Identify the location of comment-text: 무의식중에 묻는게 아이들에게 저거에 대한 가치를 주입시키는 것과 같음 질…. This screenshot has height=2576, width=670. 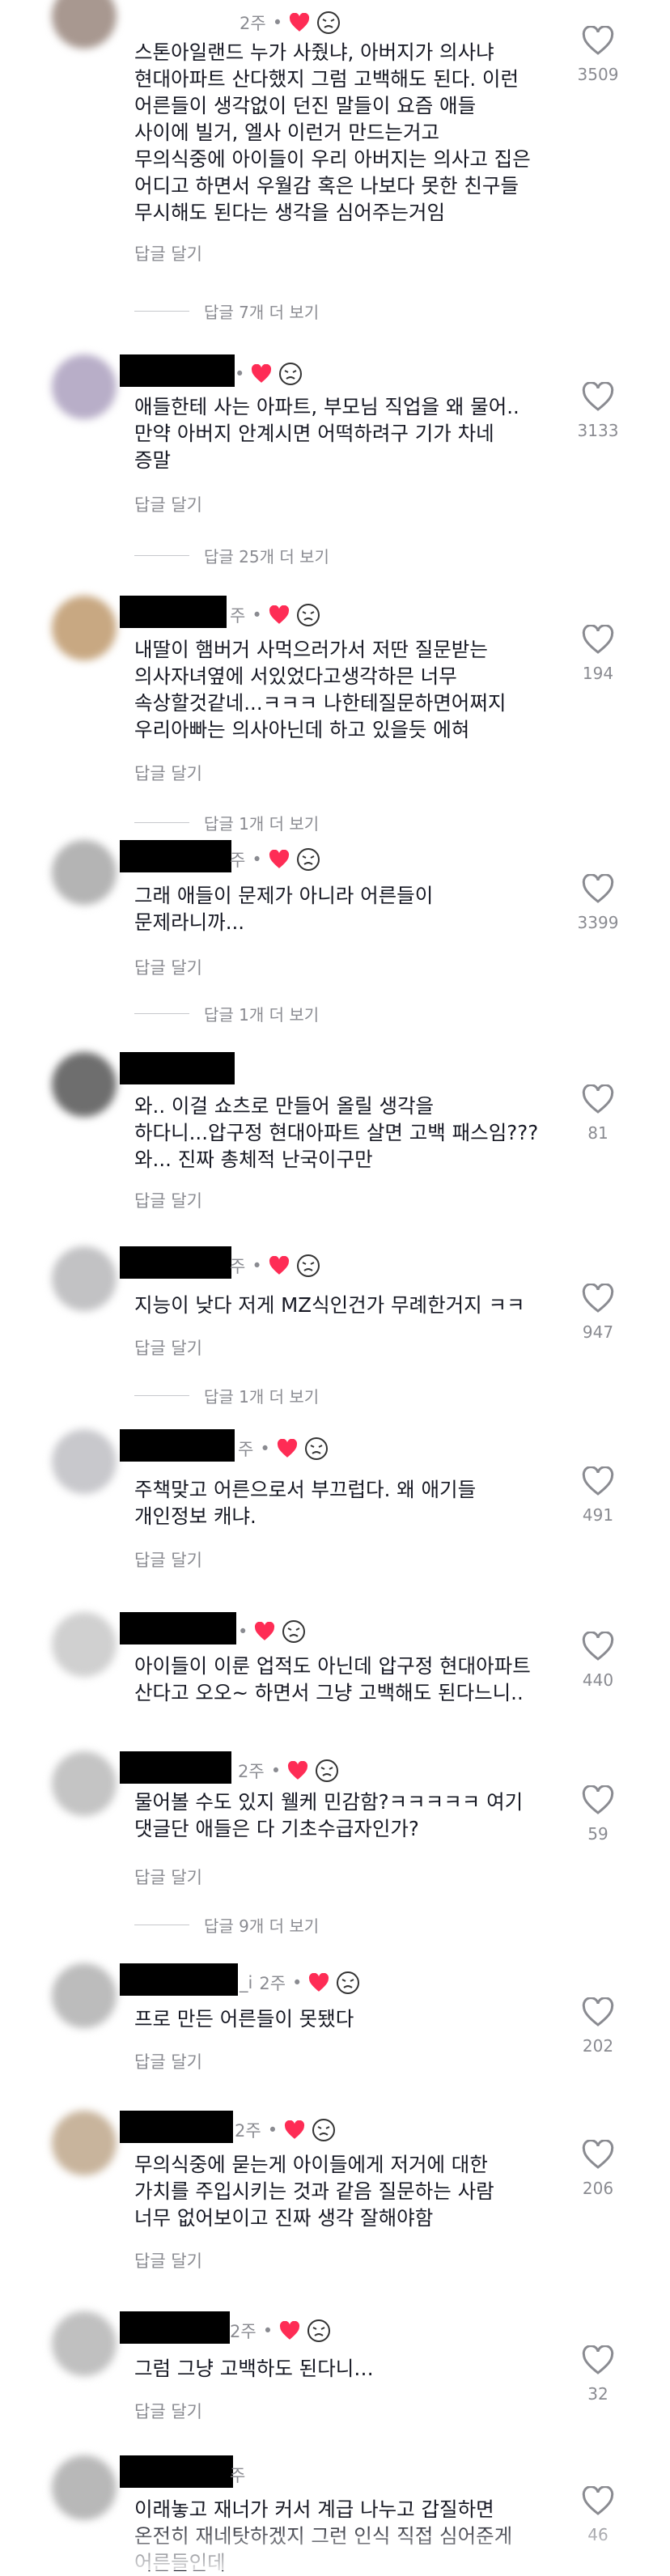
(314, 2191).